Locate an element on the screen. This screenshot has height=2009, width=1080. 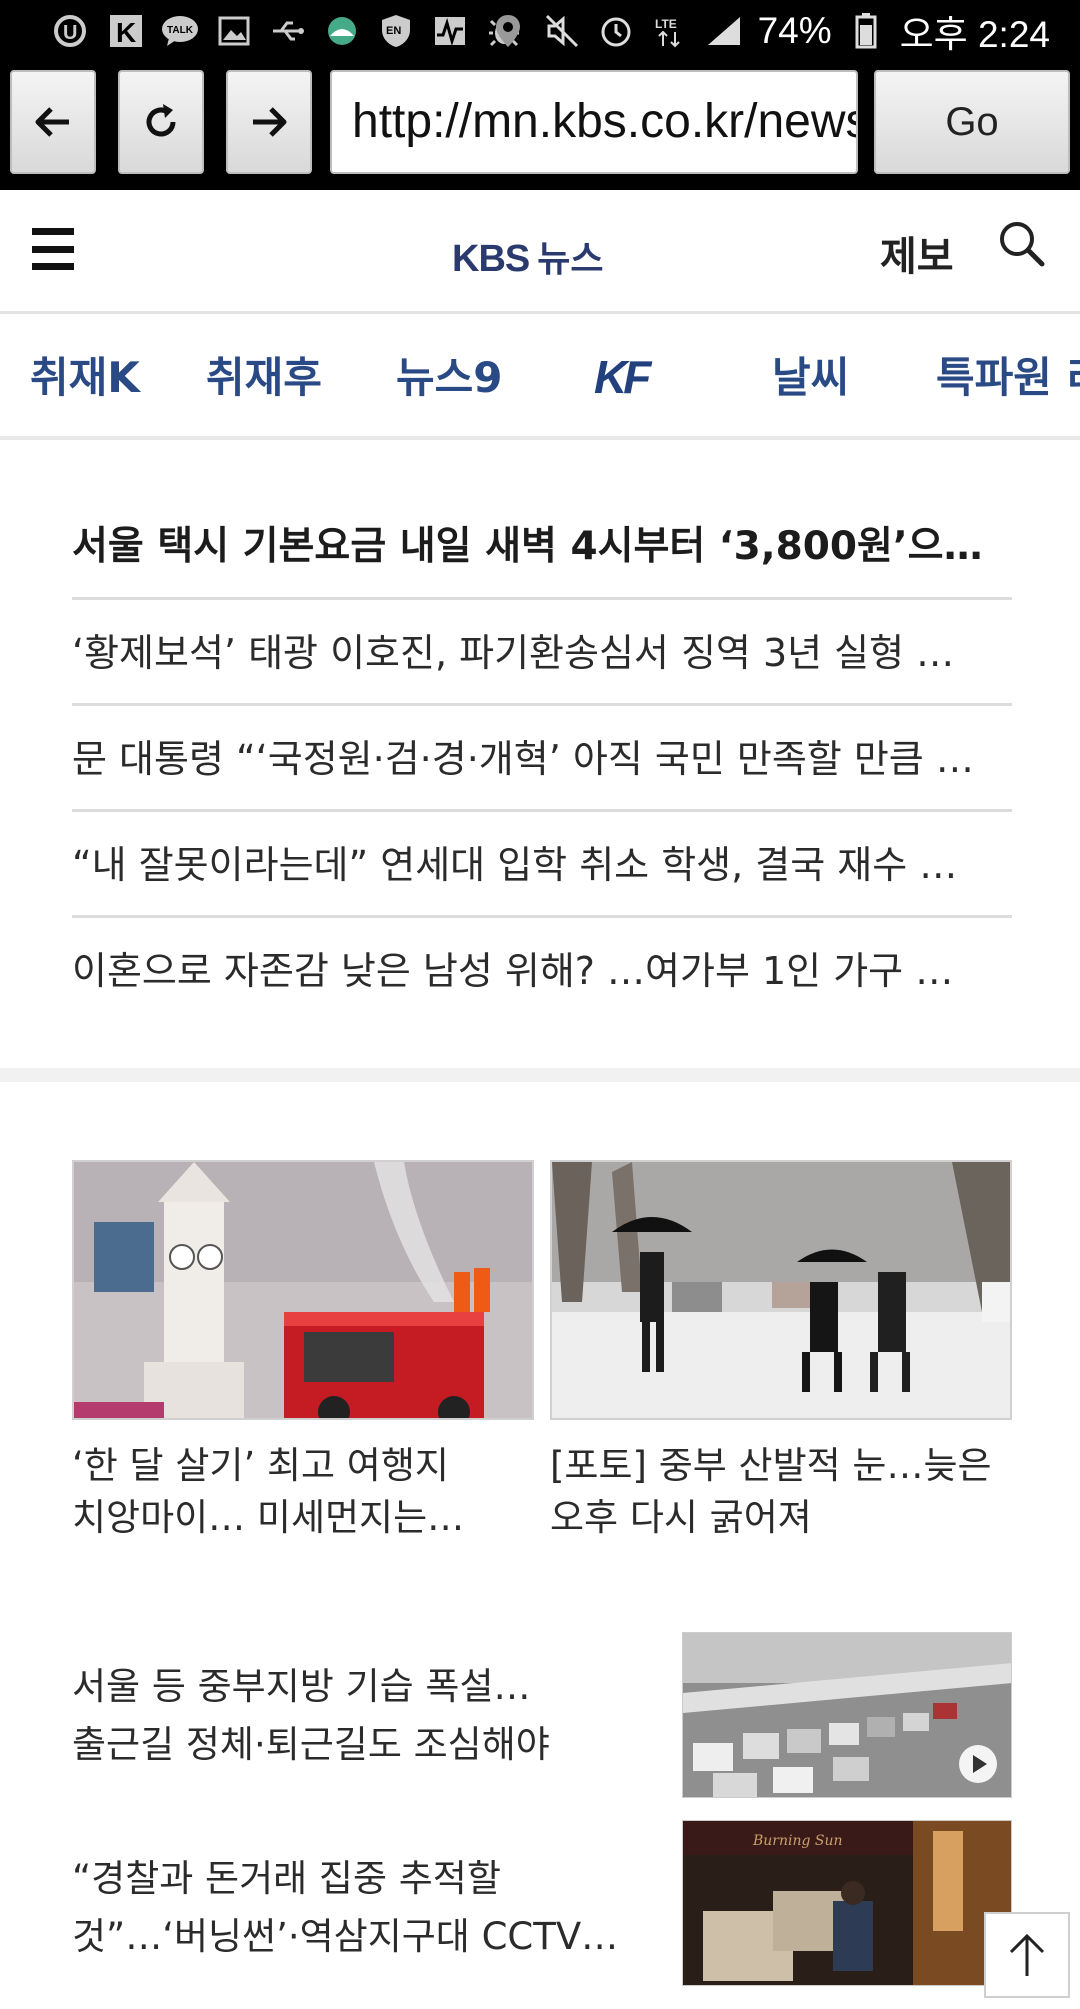
back-button is located at coordinates (53, 122).